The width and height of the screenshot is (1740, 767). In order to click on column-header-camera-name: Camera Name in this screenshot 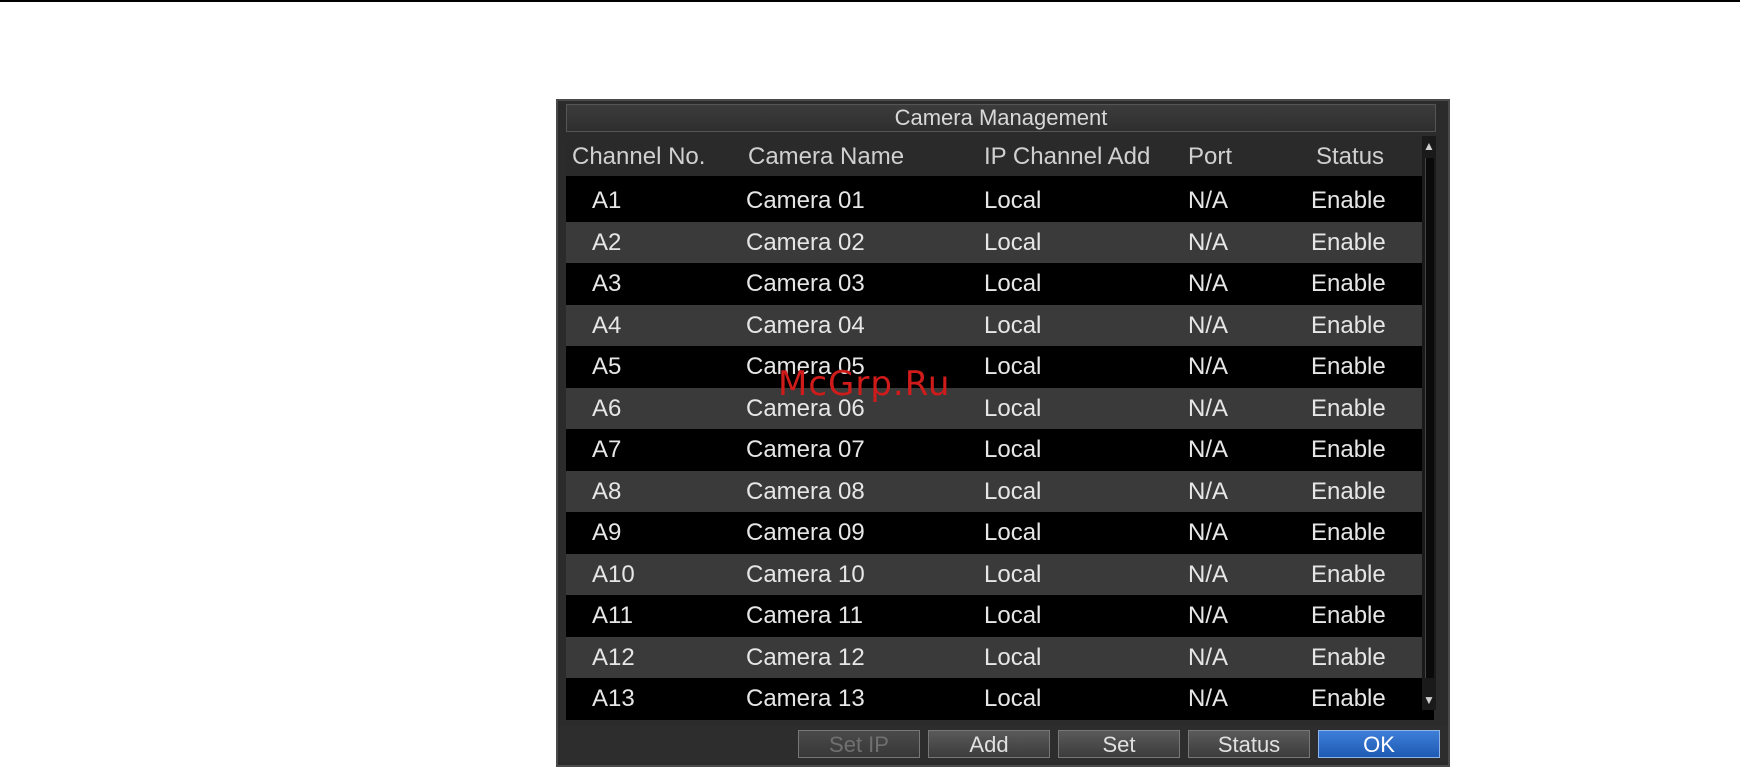, I will do `click(826, 157)`.